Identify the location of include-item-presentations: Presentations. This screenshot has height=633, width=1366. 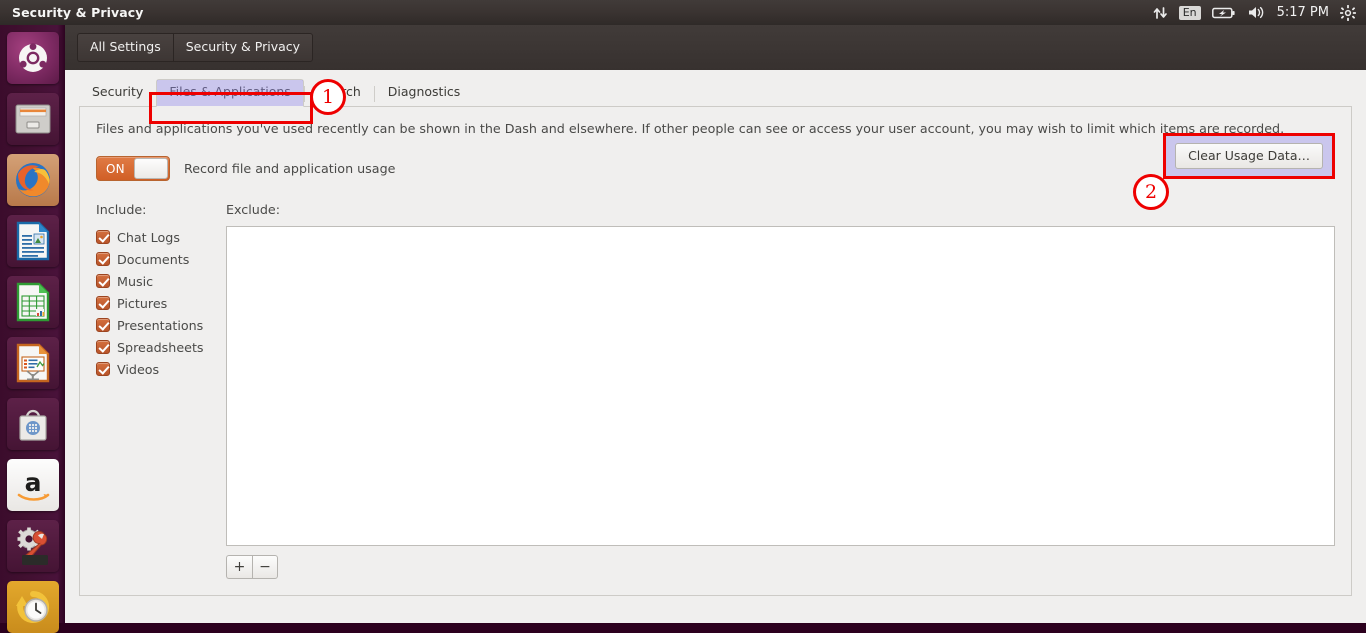
(161, 325).